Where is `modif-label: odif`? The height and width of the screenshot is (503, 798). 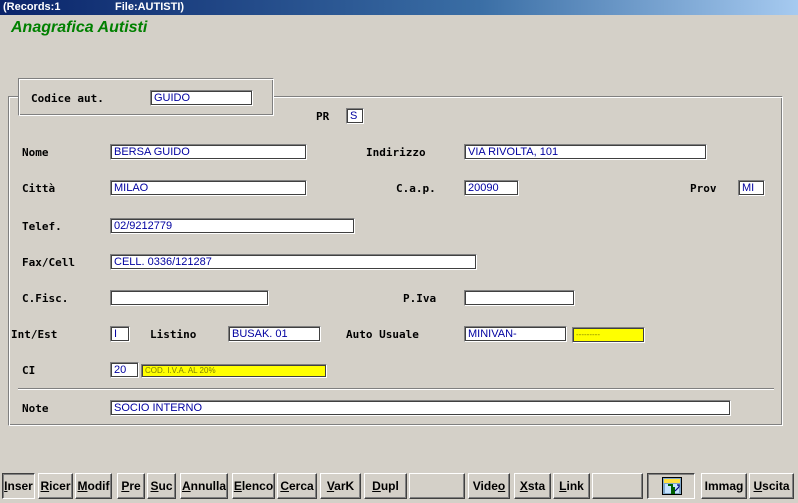 modif-label: odif is located at coordinates (98, 486).